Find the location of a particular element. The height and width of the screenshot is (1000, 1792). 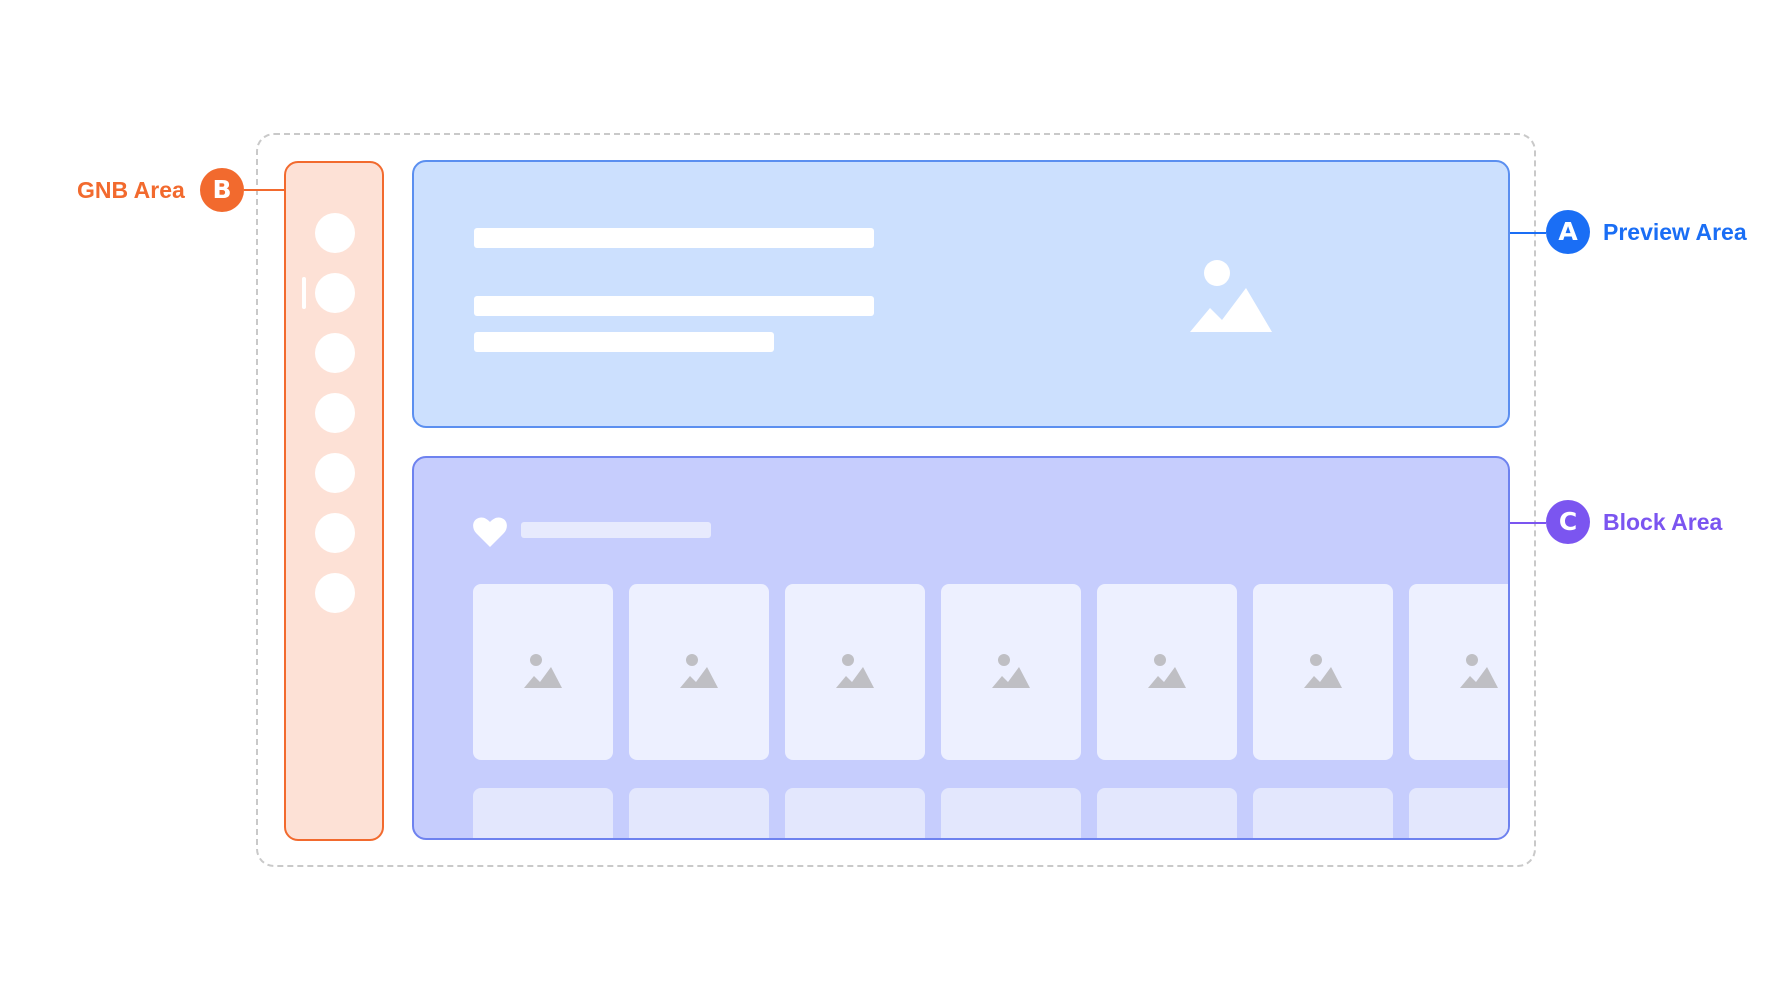

preview-area-badge: A is located at coordinates (1568, 232).